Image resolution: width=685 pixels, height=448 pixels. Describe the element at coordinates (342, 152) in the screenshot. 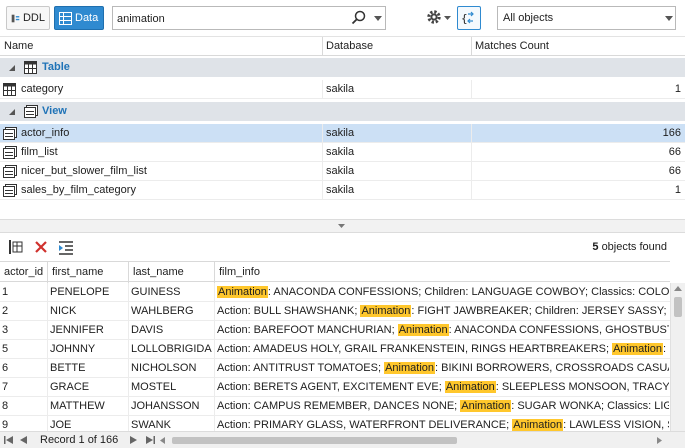

I see `result-row: film_list sakila 66` at that location.